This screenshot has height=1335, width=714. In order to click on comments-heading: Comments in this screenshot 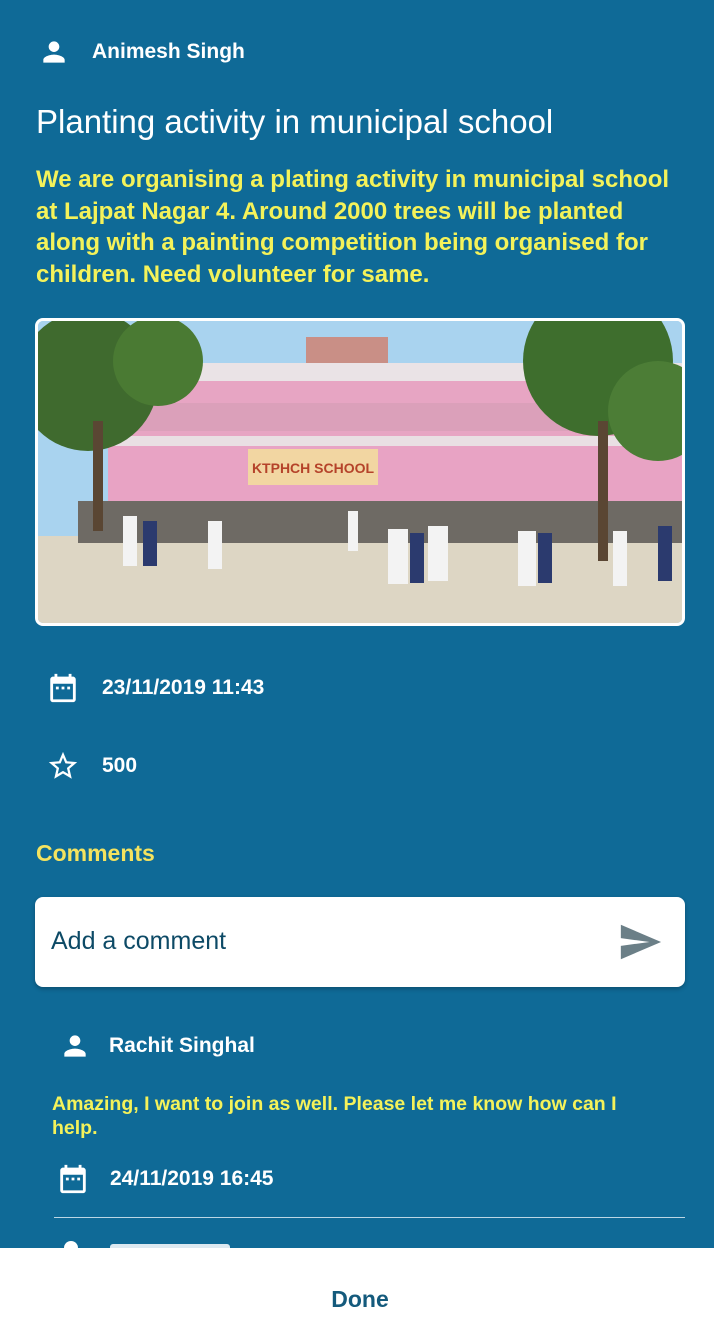, I will do `click(95, 853)`.